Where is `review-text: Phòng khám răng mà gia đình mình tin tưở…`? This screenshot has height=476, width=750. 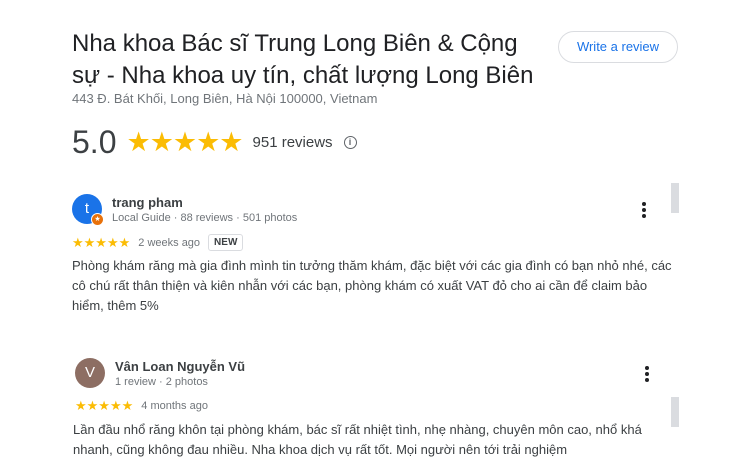 review-text: Phòng khám răng mà gia đình mình tin tưở… is located at coordinates (372, 285).